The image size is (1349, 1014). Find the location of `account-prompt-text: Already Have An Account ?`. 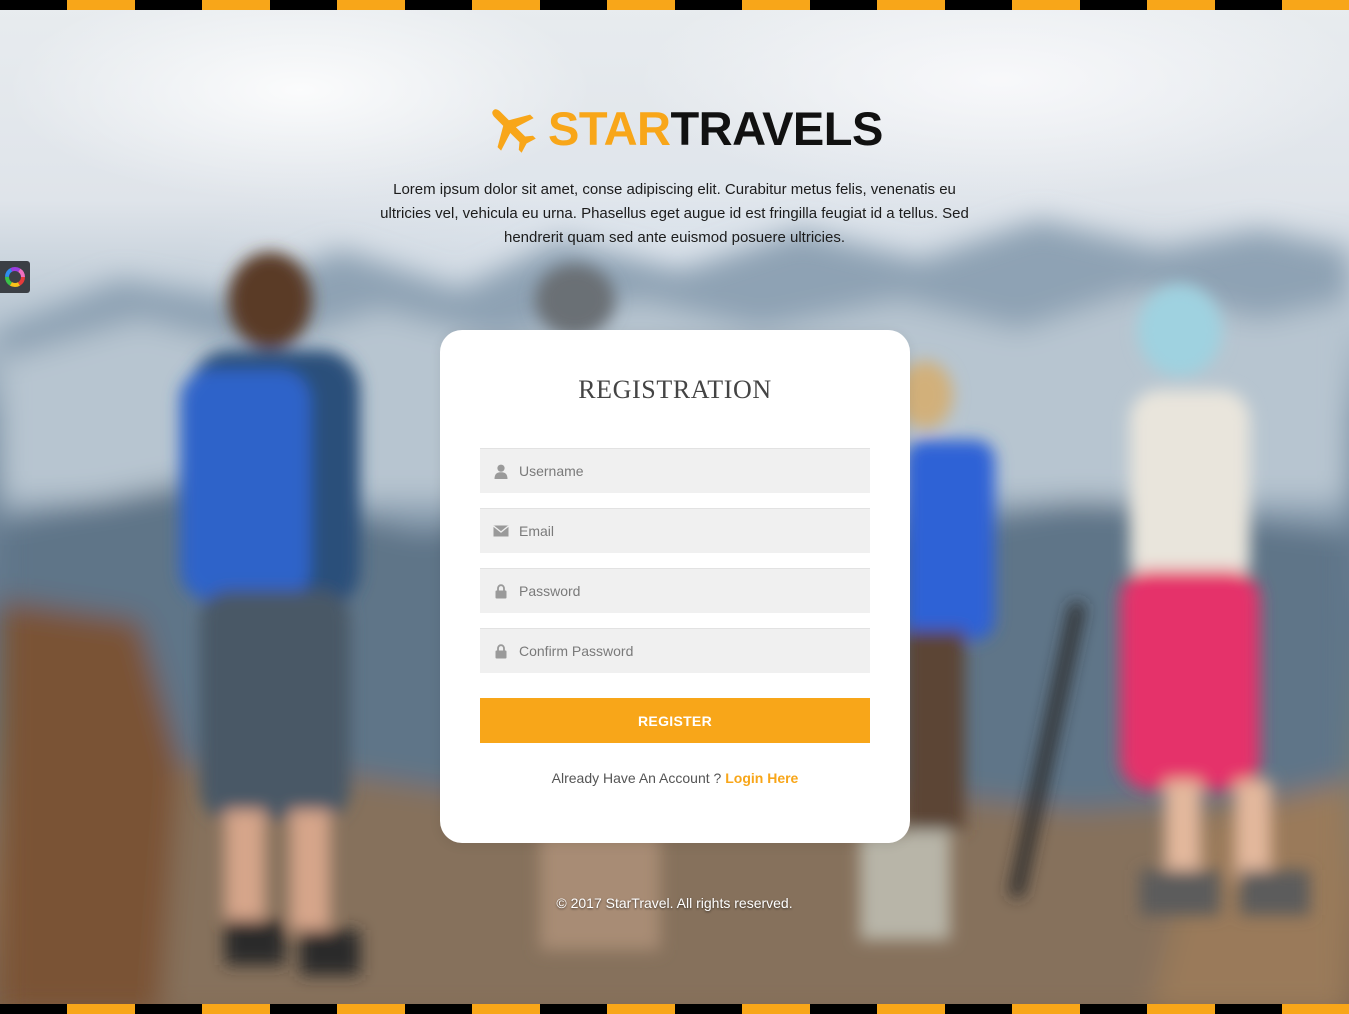

account-prompt-text: Already Have An Account ? is located at coordinates (636, 778).